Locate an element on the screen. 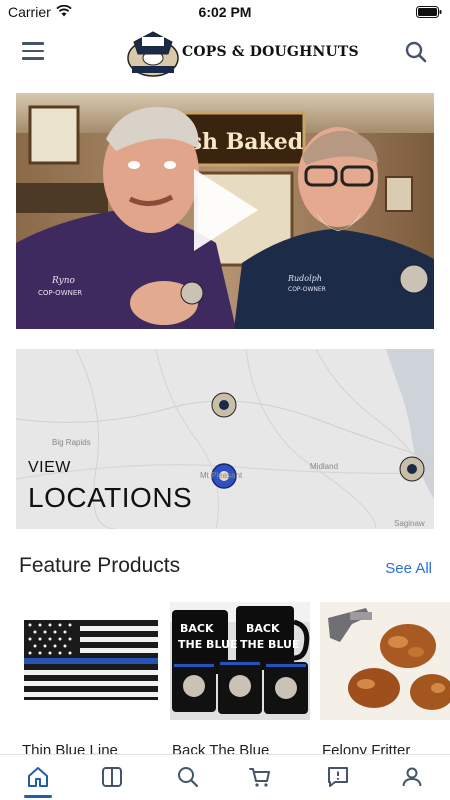 The height and width of the screenshot is (800, 450). city-label: Saginaw is located at coordinates (409, 523).